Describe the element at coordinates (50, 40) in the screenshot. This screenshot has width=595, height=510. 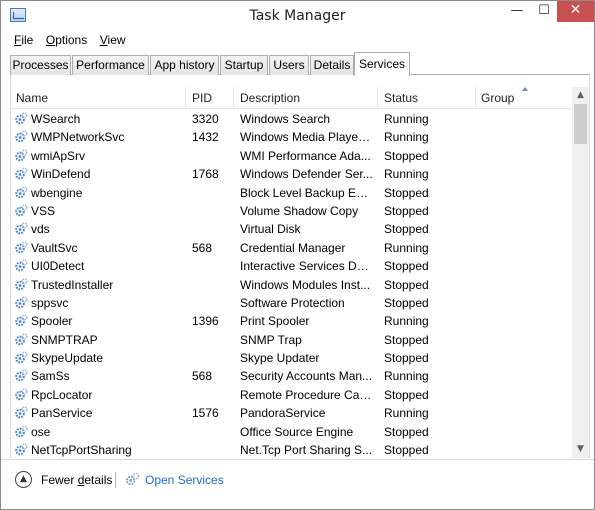
I see `menu-options-accel: O` at that location.